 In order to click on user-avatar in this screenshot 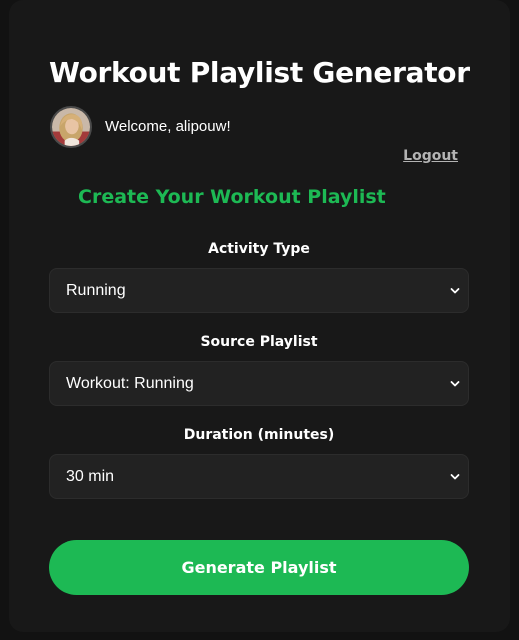, I will do `click(71, 127)`.